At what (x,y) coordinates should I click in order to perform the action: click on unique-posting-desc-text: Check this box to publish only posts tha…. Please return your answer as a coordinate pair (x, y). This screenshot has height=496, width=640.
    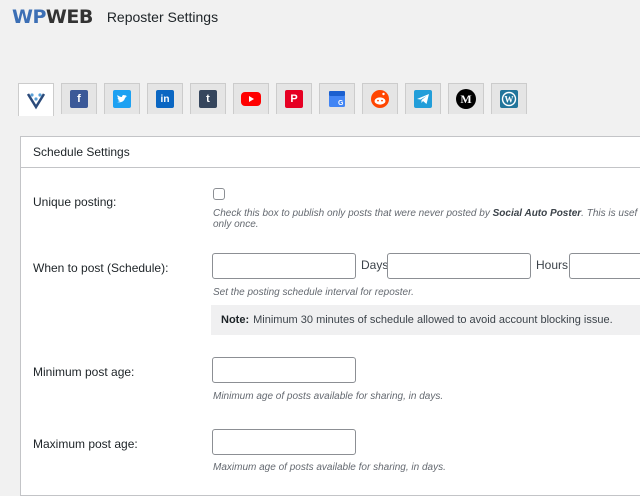
    Looking at the image, I should click on (353, 213).